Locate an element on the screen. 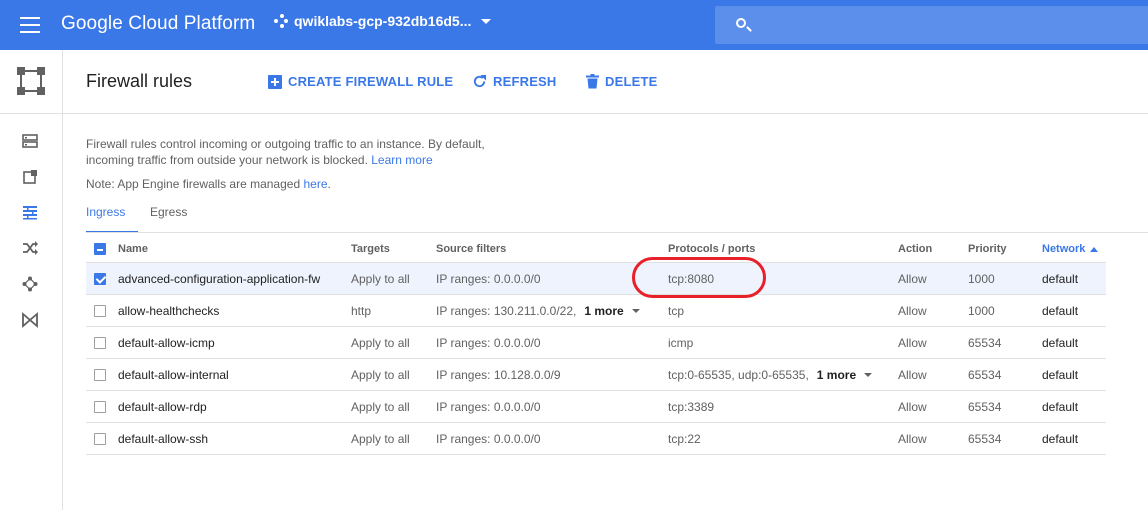  protocols-more-dropdown: 1 more is located at coordinates (844, 374).